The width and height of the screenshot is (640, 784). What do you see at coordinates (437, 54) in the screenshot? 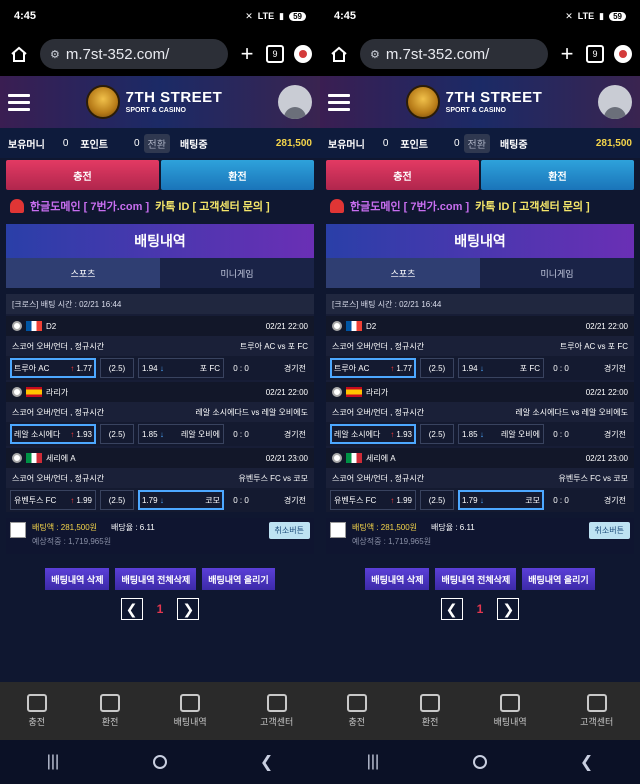
I see `url-text: m.7st-352.com/` at bounding box center [437, 54].